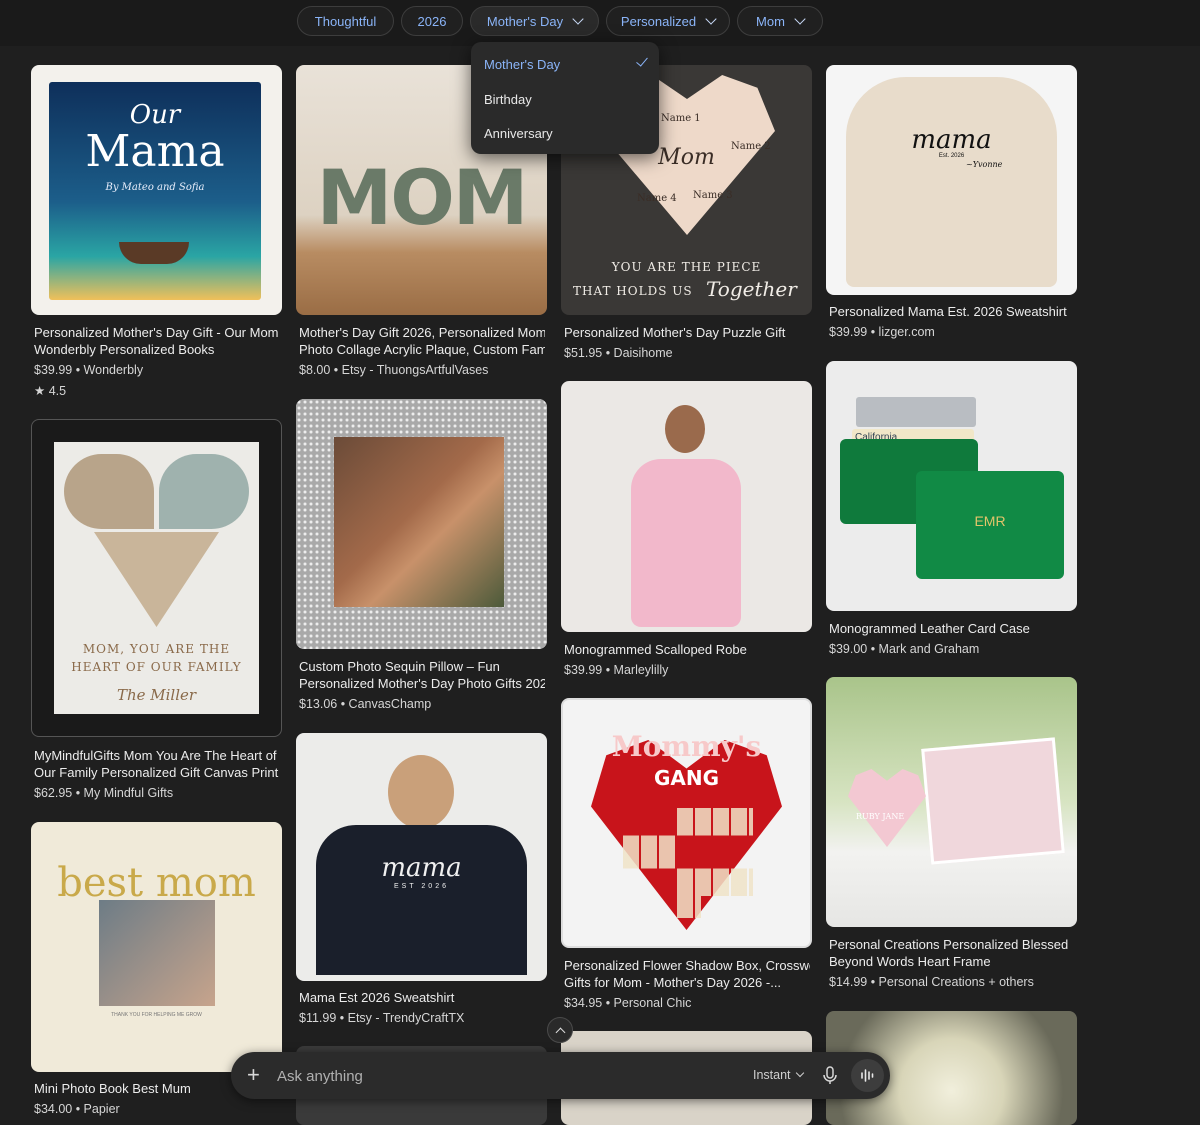  I want to click on image-text: EST 2026, so click(421, 886).